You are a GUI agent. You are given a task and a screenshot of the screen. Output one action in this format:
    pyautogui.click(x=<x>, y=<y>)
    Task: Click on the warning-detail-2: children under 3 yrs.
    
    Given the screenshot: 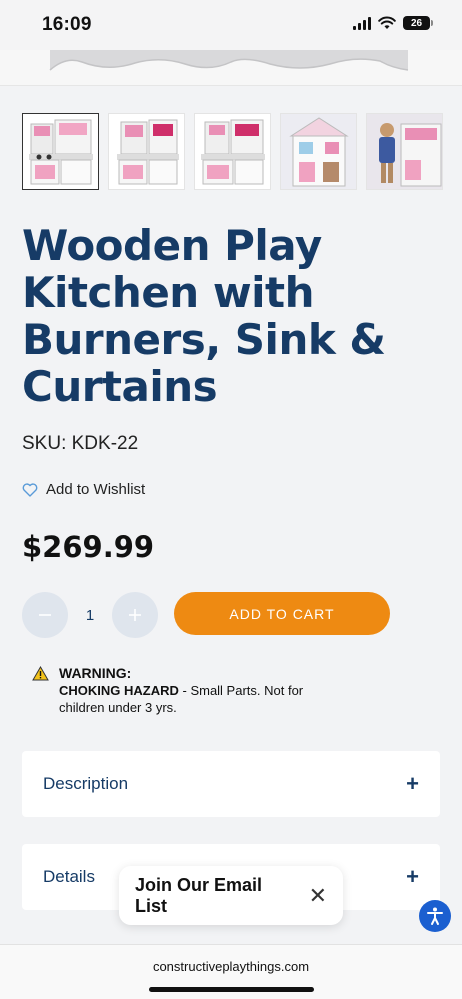 What is the action you would take?
    pyautogui.click(x=118, y=707)
    